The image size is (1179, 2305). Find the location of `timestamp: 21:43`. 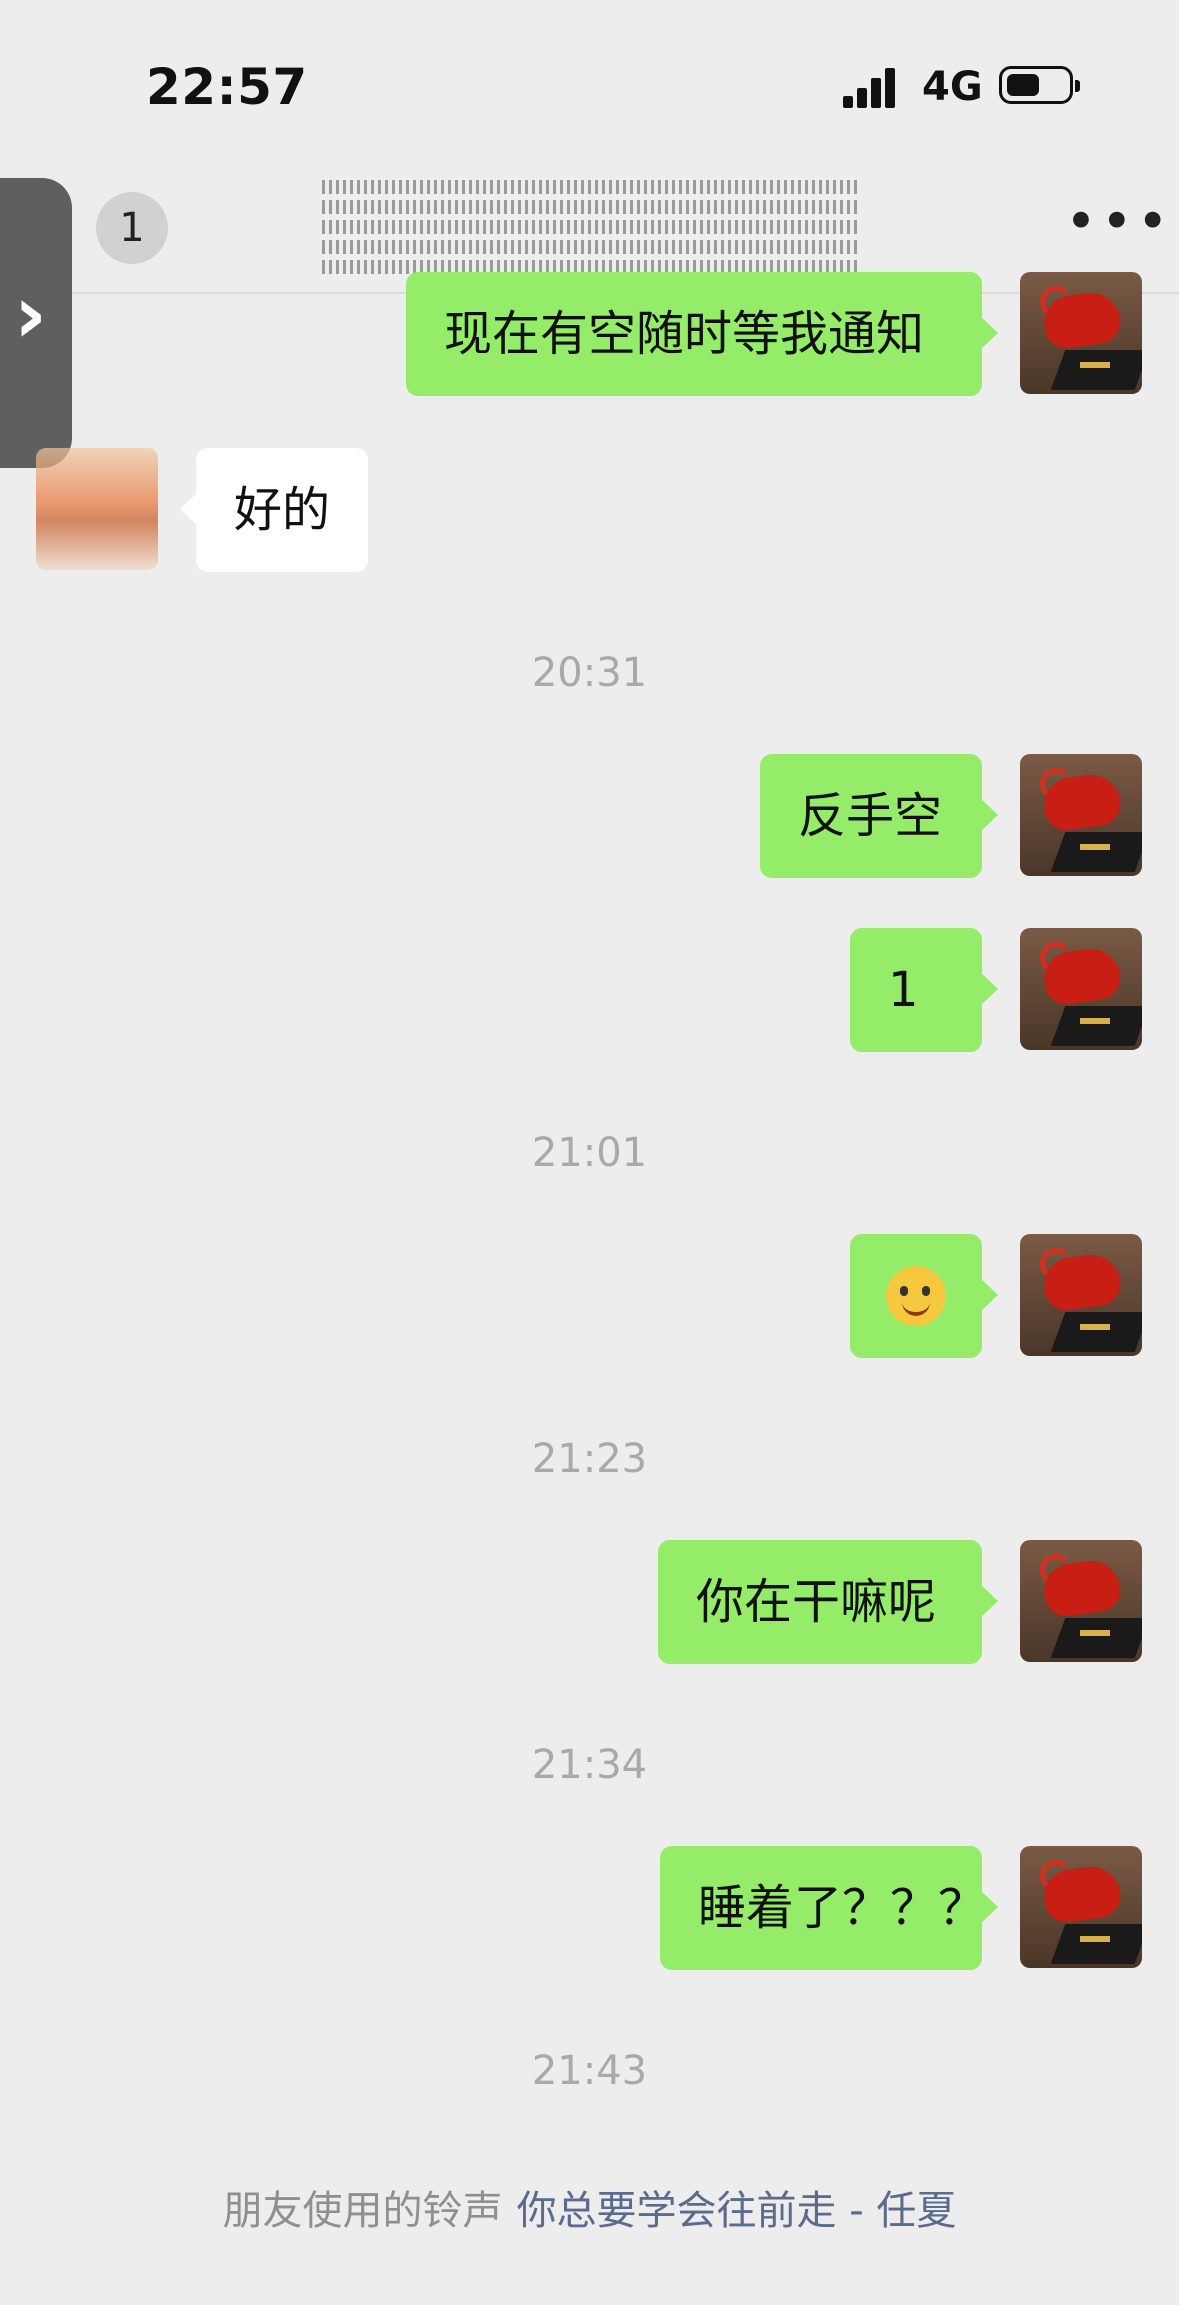

timestamp: 21:43 is located at coordinates (589, 2071).